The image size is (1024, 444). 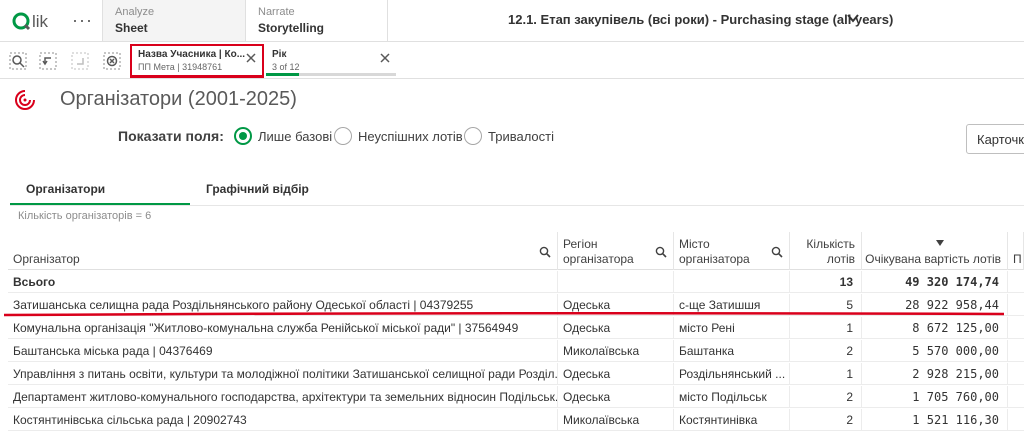 I want to click on radio-durations: Тривалості, so click(x=509, y=136).